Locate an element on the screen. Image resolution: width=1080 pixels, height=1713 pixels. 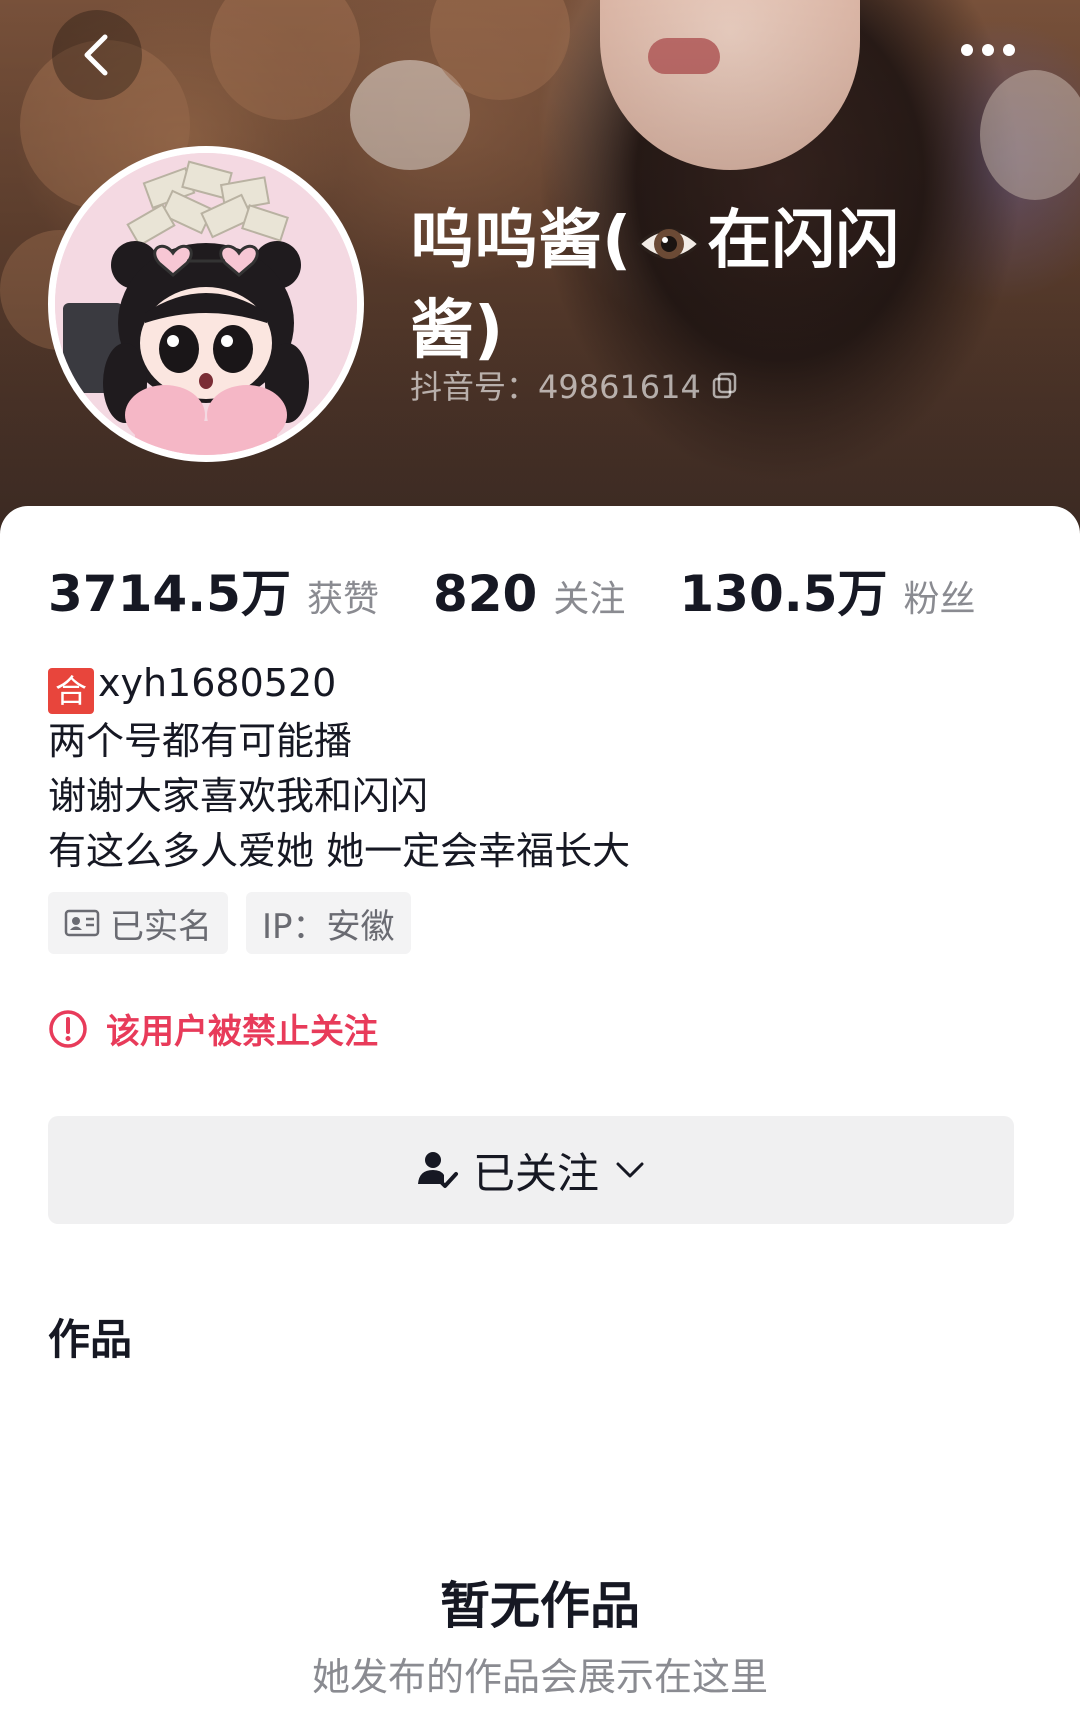
verified-chip-label: 已实名 is located at coordinates (161, 926).